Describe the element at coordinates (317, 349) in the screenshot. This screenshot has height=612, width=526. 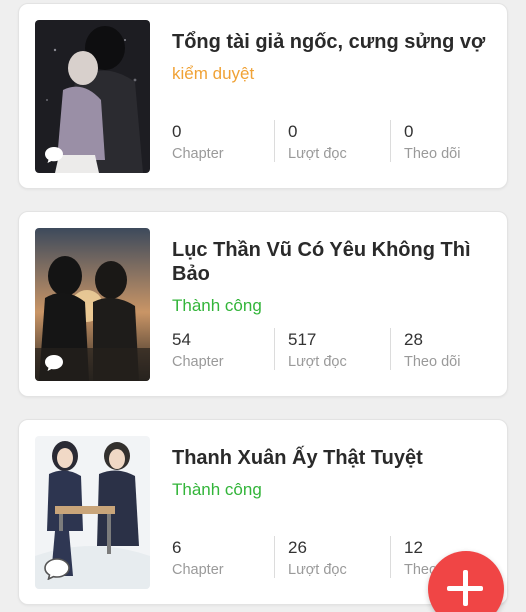
I see `stat-reads: 517 Lượt đọc` at that location.